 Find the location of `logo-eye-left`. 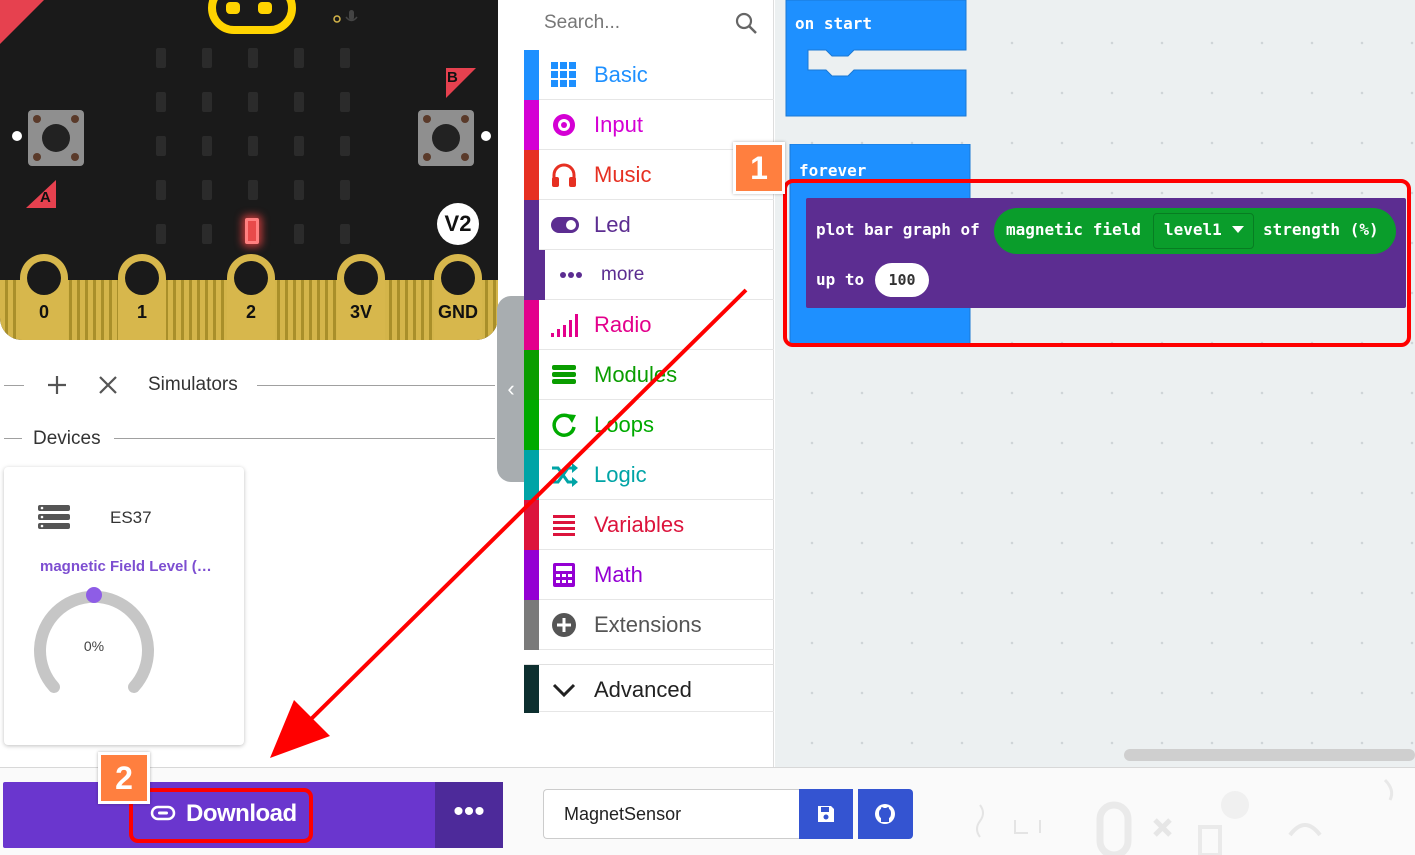

logo-eye-left is located at coordinates (233, 8).